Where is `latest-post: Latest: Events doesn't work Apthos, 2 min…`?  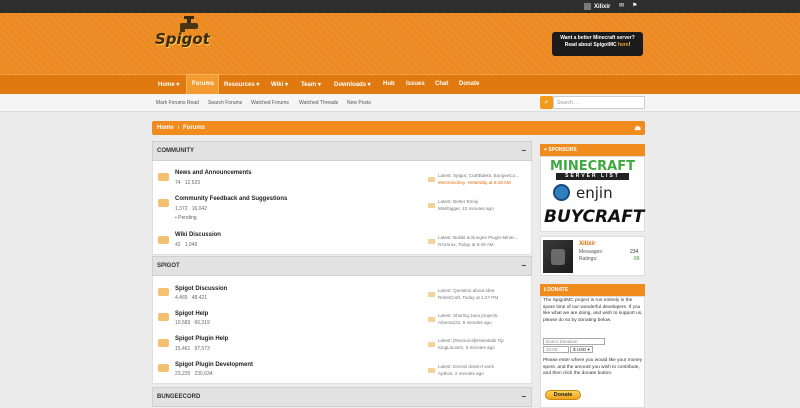
latest-post: Latest: Events doesn't work Apthos, 2 min… is located at coordinates (484, 370).